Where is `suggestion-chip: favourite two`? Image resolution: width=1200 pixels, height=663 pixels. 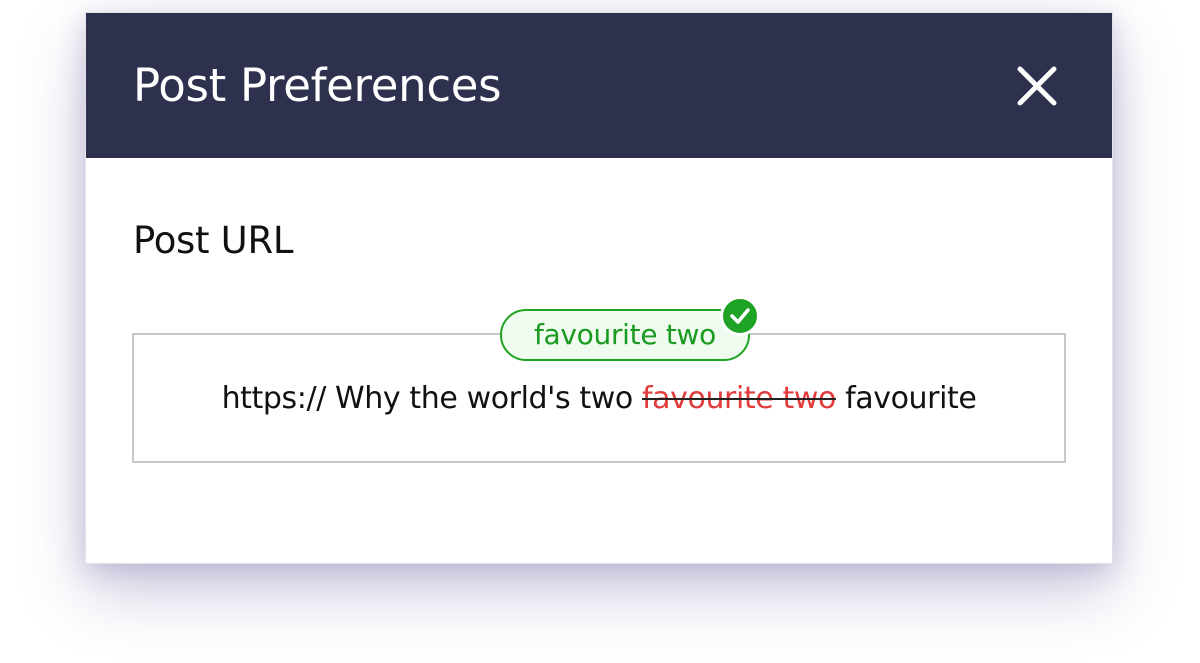
suggestion-chip: favourite two is located at coordinates (625, 335).